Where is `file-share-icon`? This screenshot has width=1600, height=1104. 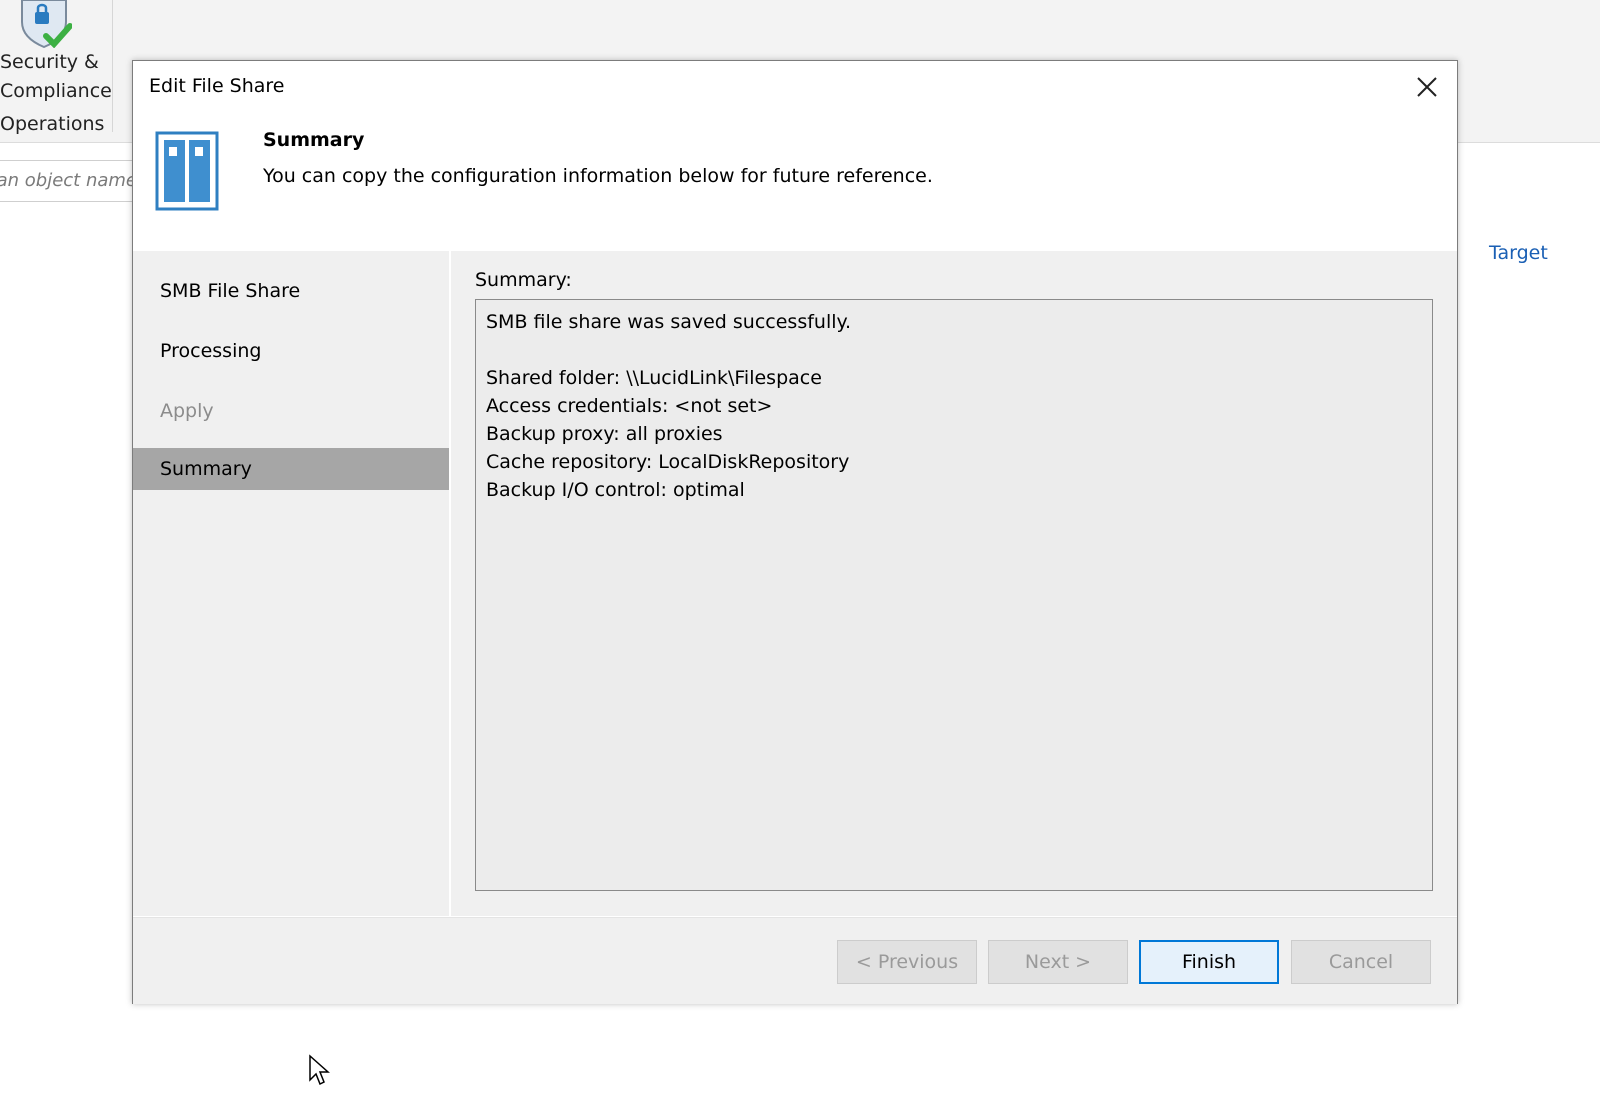 file-share-icon is located at coordinates (187, 171).